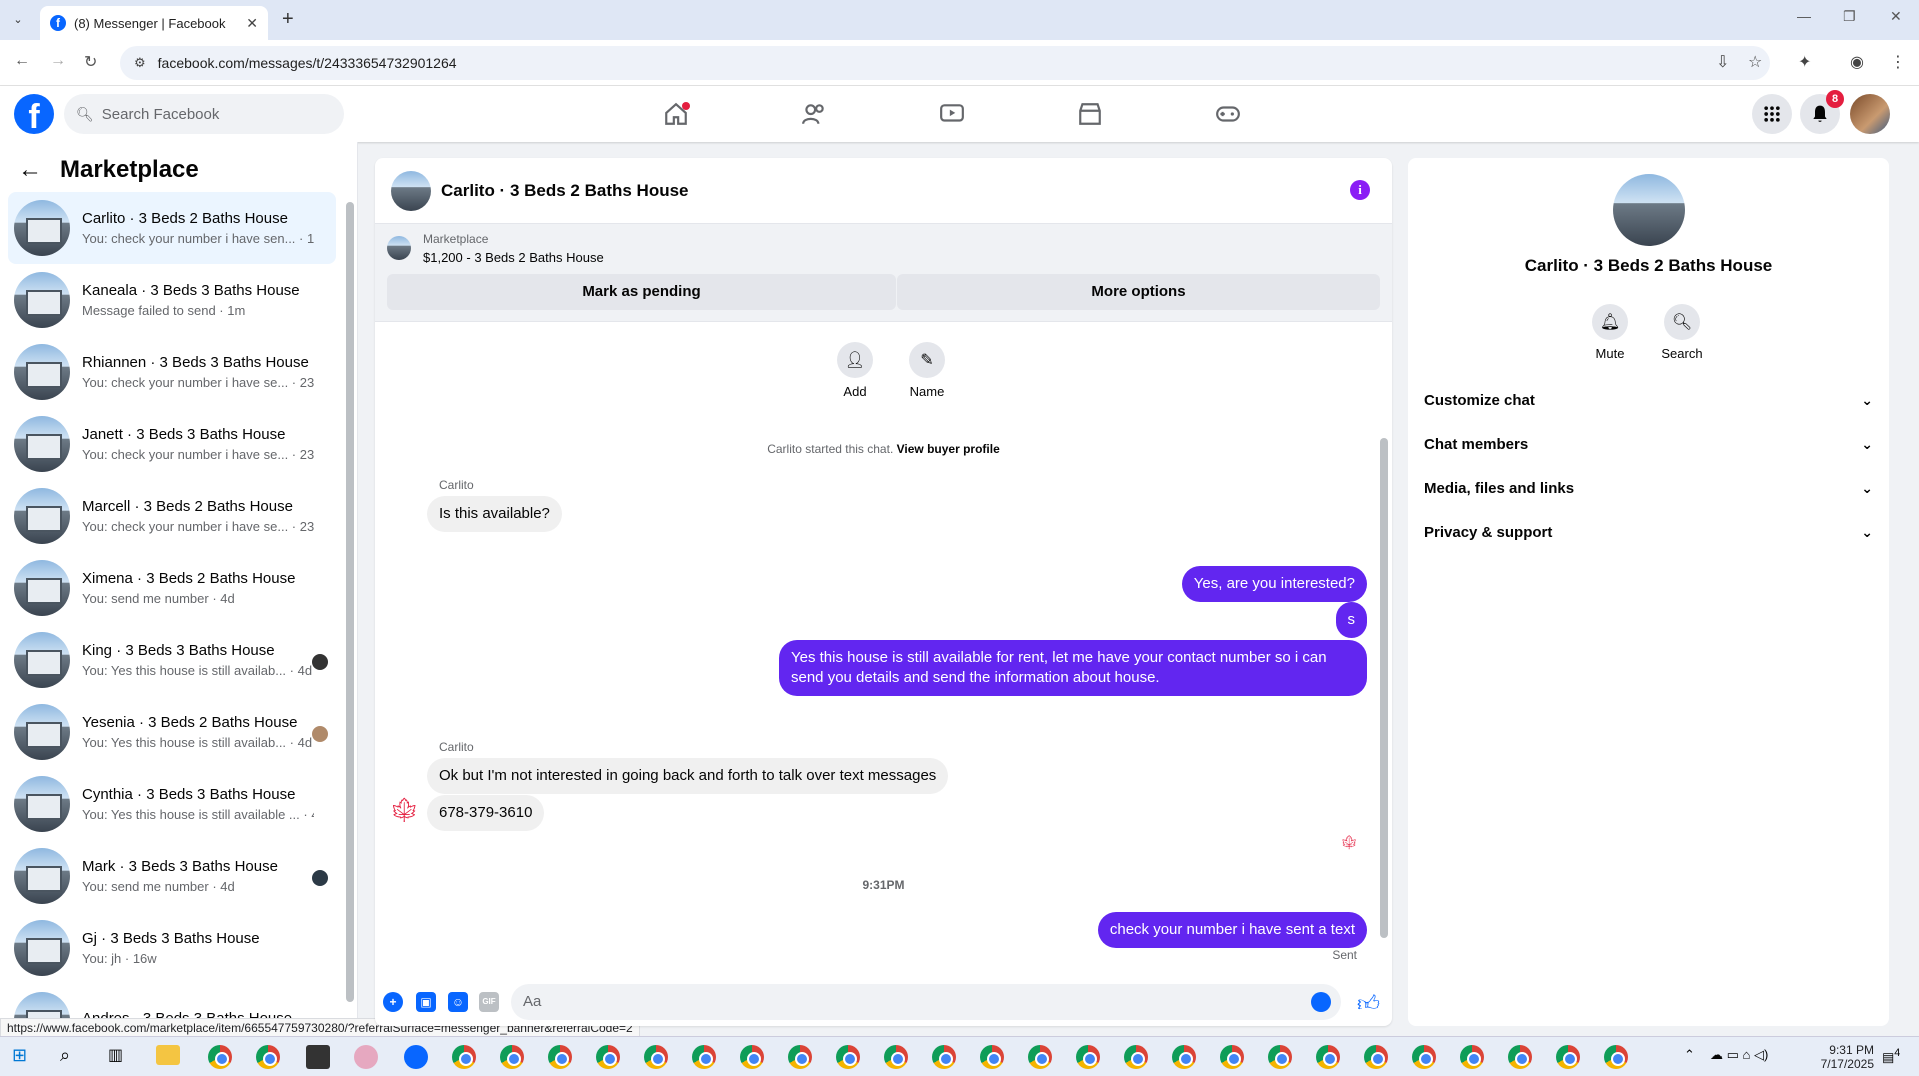 The image size is (1919, 1076). What do you see at coordinates (252, 23) in the screenshot?
I see `close-tab-icon: ✕` at bounding box center [252, 23].